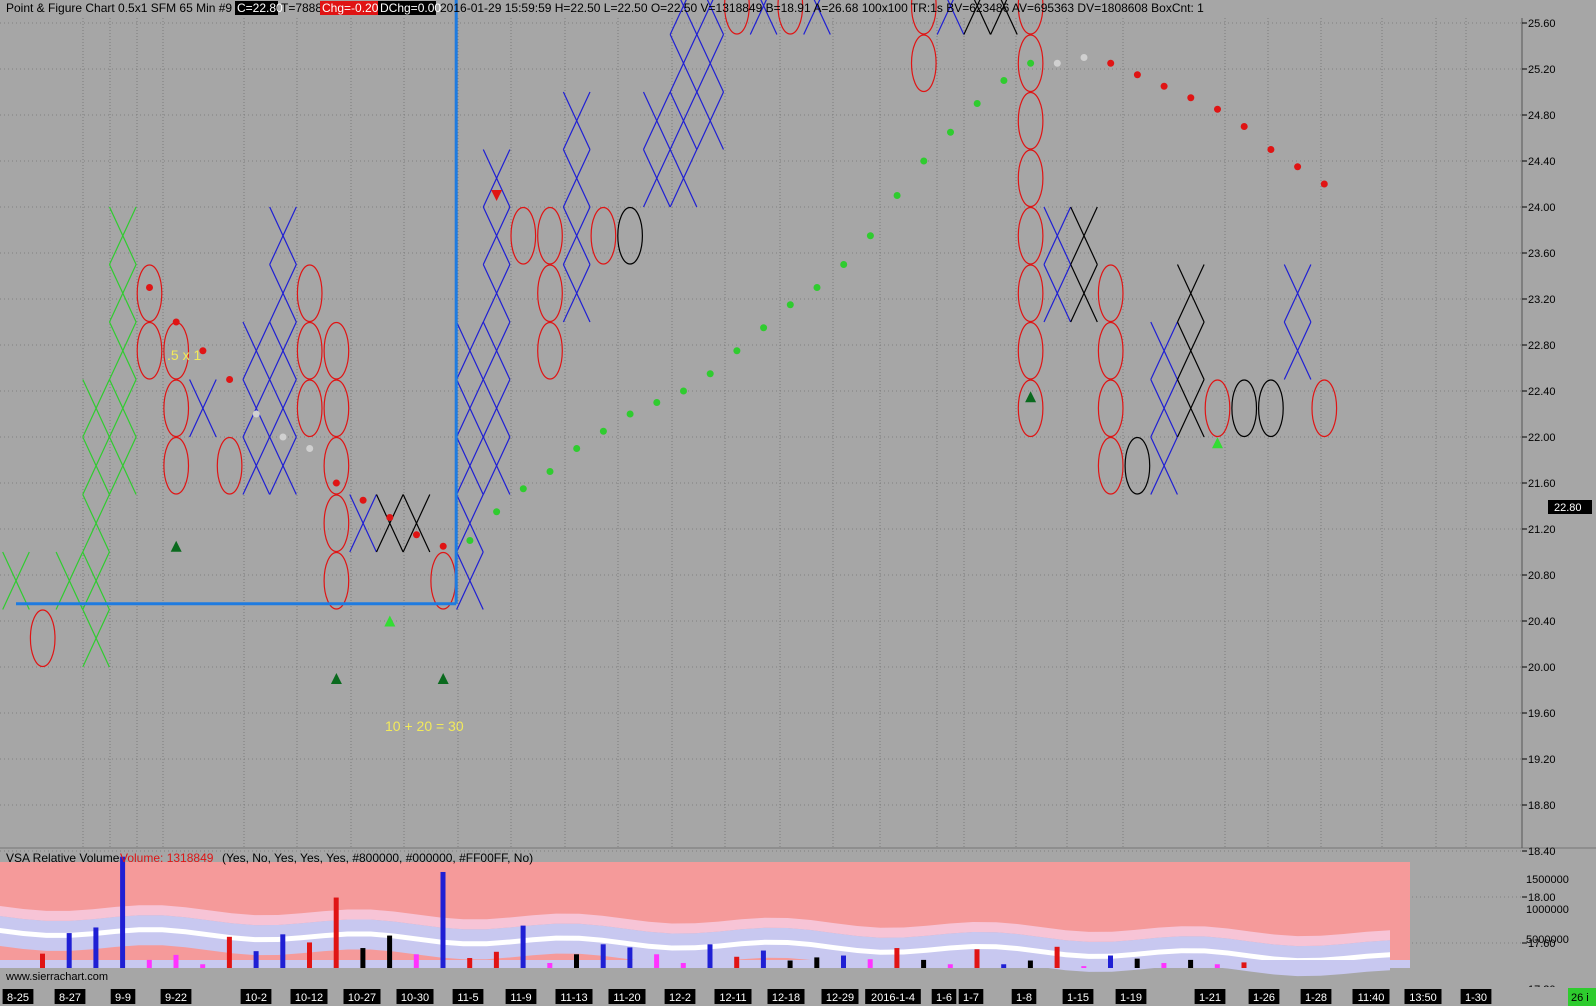  What do you see at coordinates (1542, 576) in the screenshot?
I see `price-tick-label: 20.80` at bounding box center [1542, 576].